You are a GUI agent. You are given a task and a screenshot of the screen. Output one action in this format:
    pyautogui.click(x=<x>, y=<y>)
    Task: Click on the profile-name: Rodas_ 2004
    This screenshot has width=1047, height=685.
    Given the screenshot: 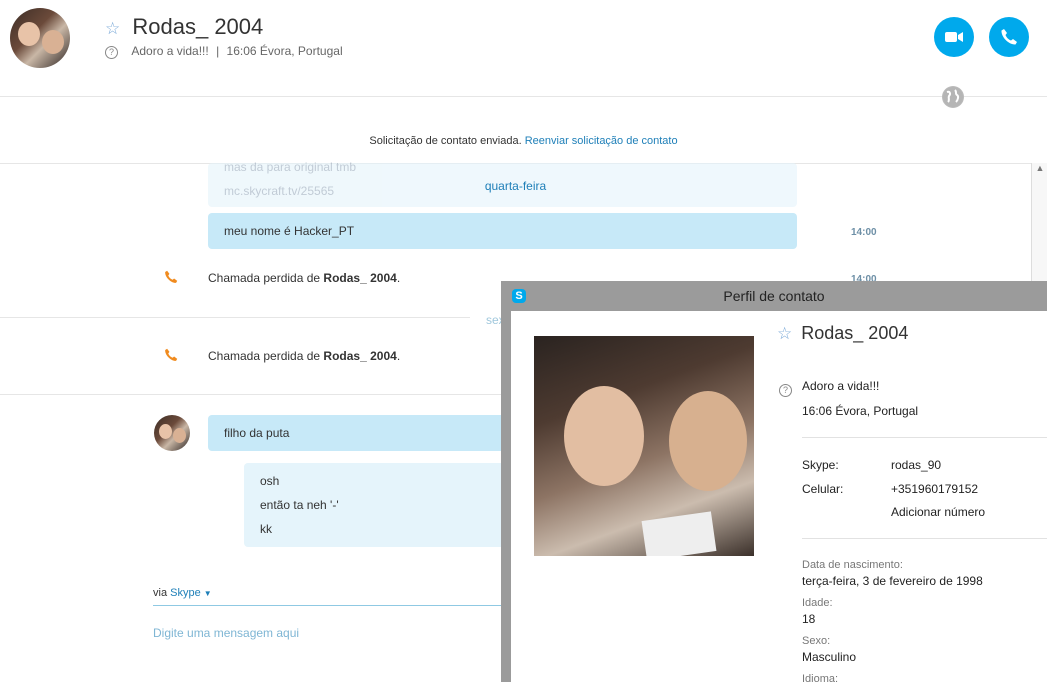 What is the action you would take?
    pyautogui.click(x=855, y=333)
    